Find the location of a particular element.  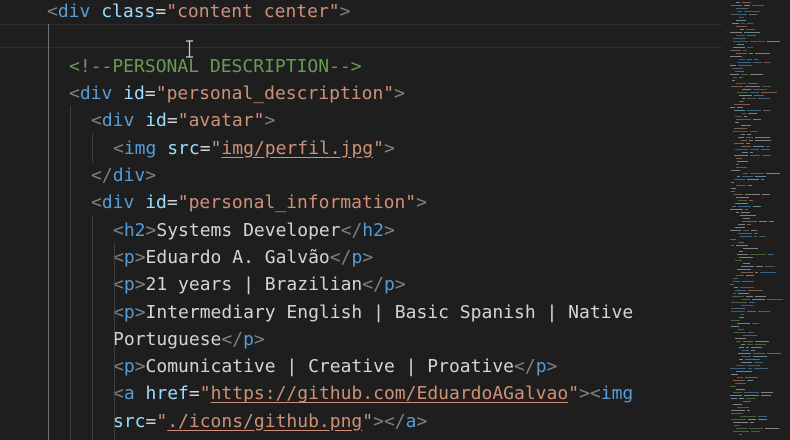

code-line: <div id="personal_information"> is located at coordinates (408, 202).